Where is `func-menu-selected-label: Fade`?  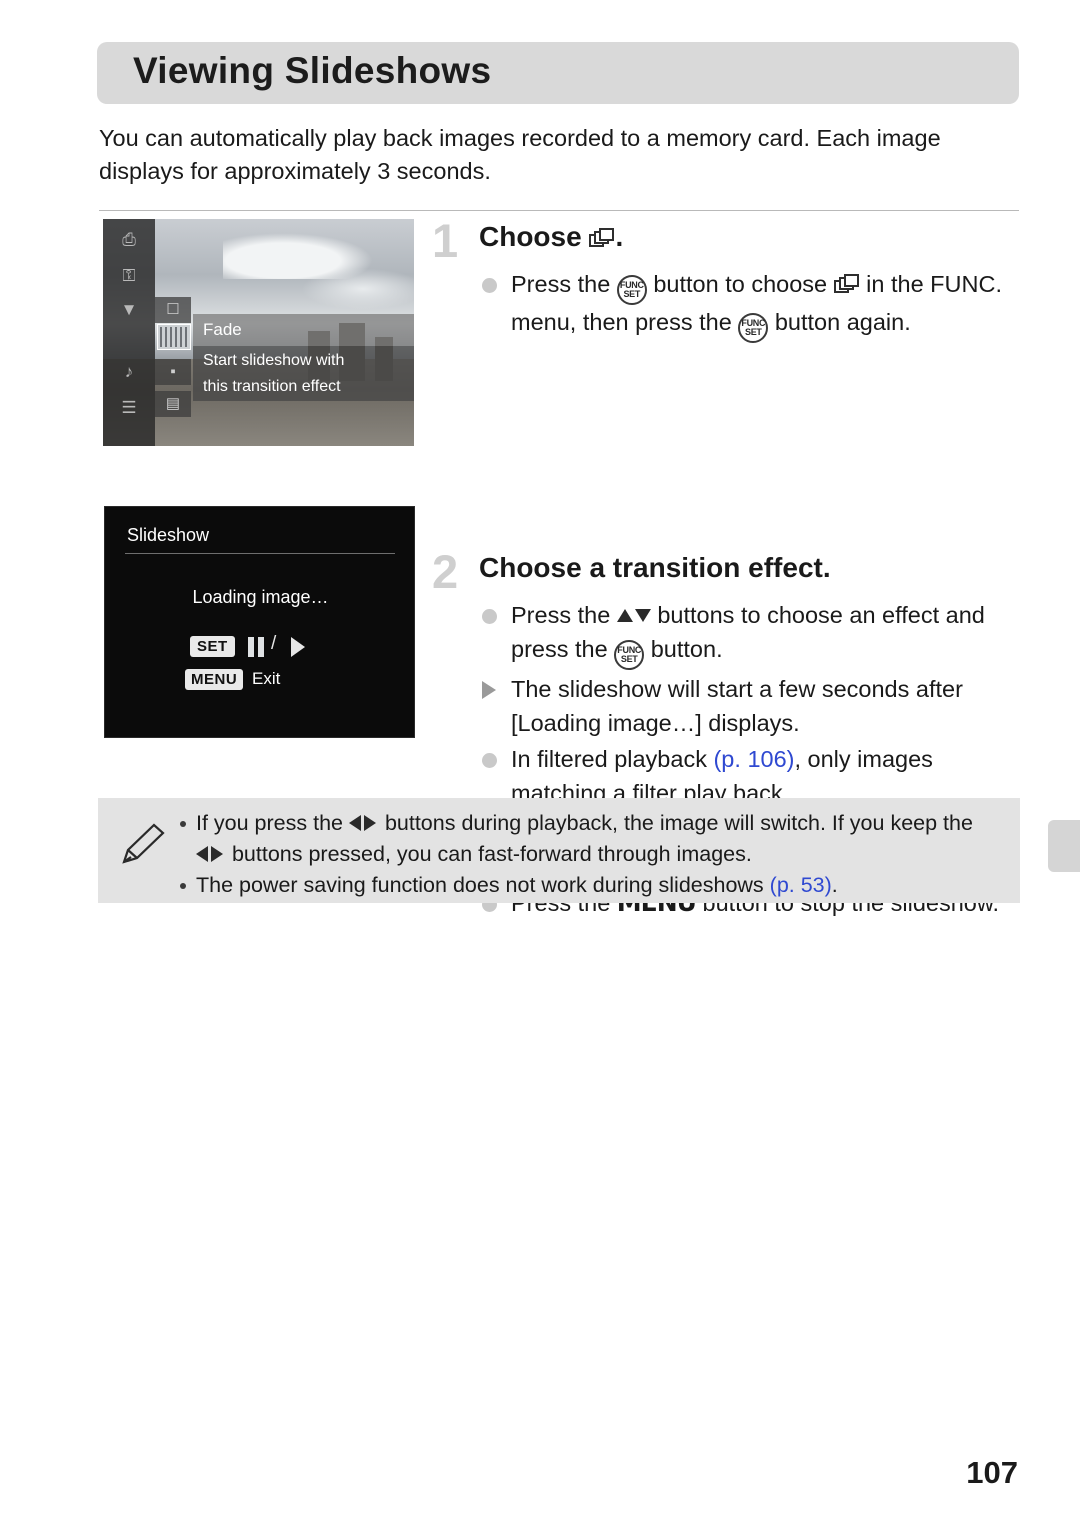
func-menu-selected-label: Fade is located at coordinates (303, 330).